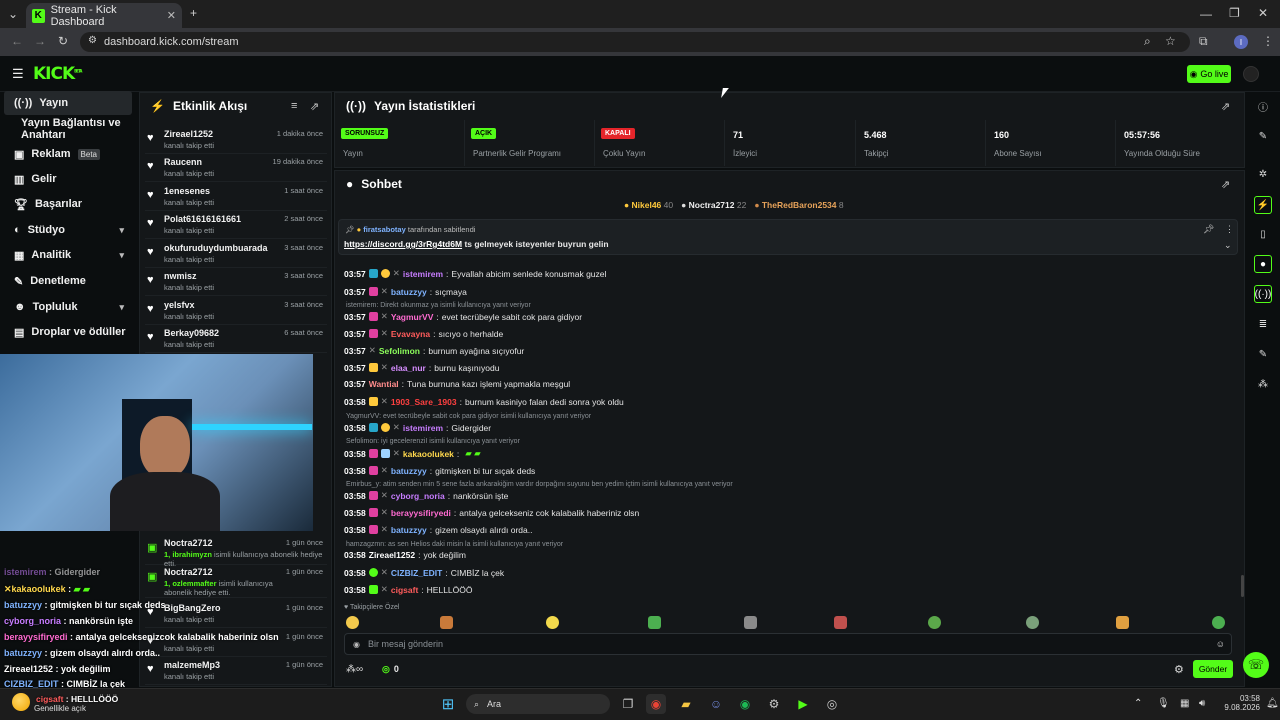 This screenshot has width=1280, height=720. I want to click on chat-settings-gear-icon: ⚙, so click(1179, 669).